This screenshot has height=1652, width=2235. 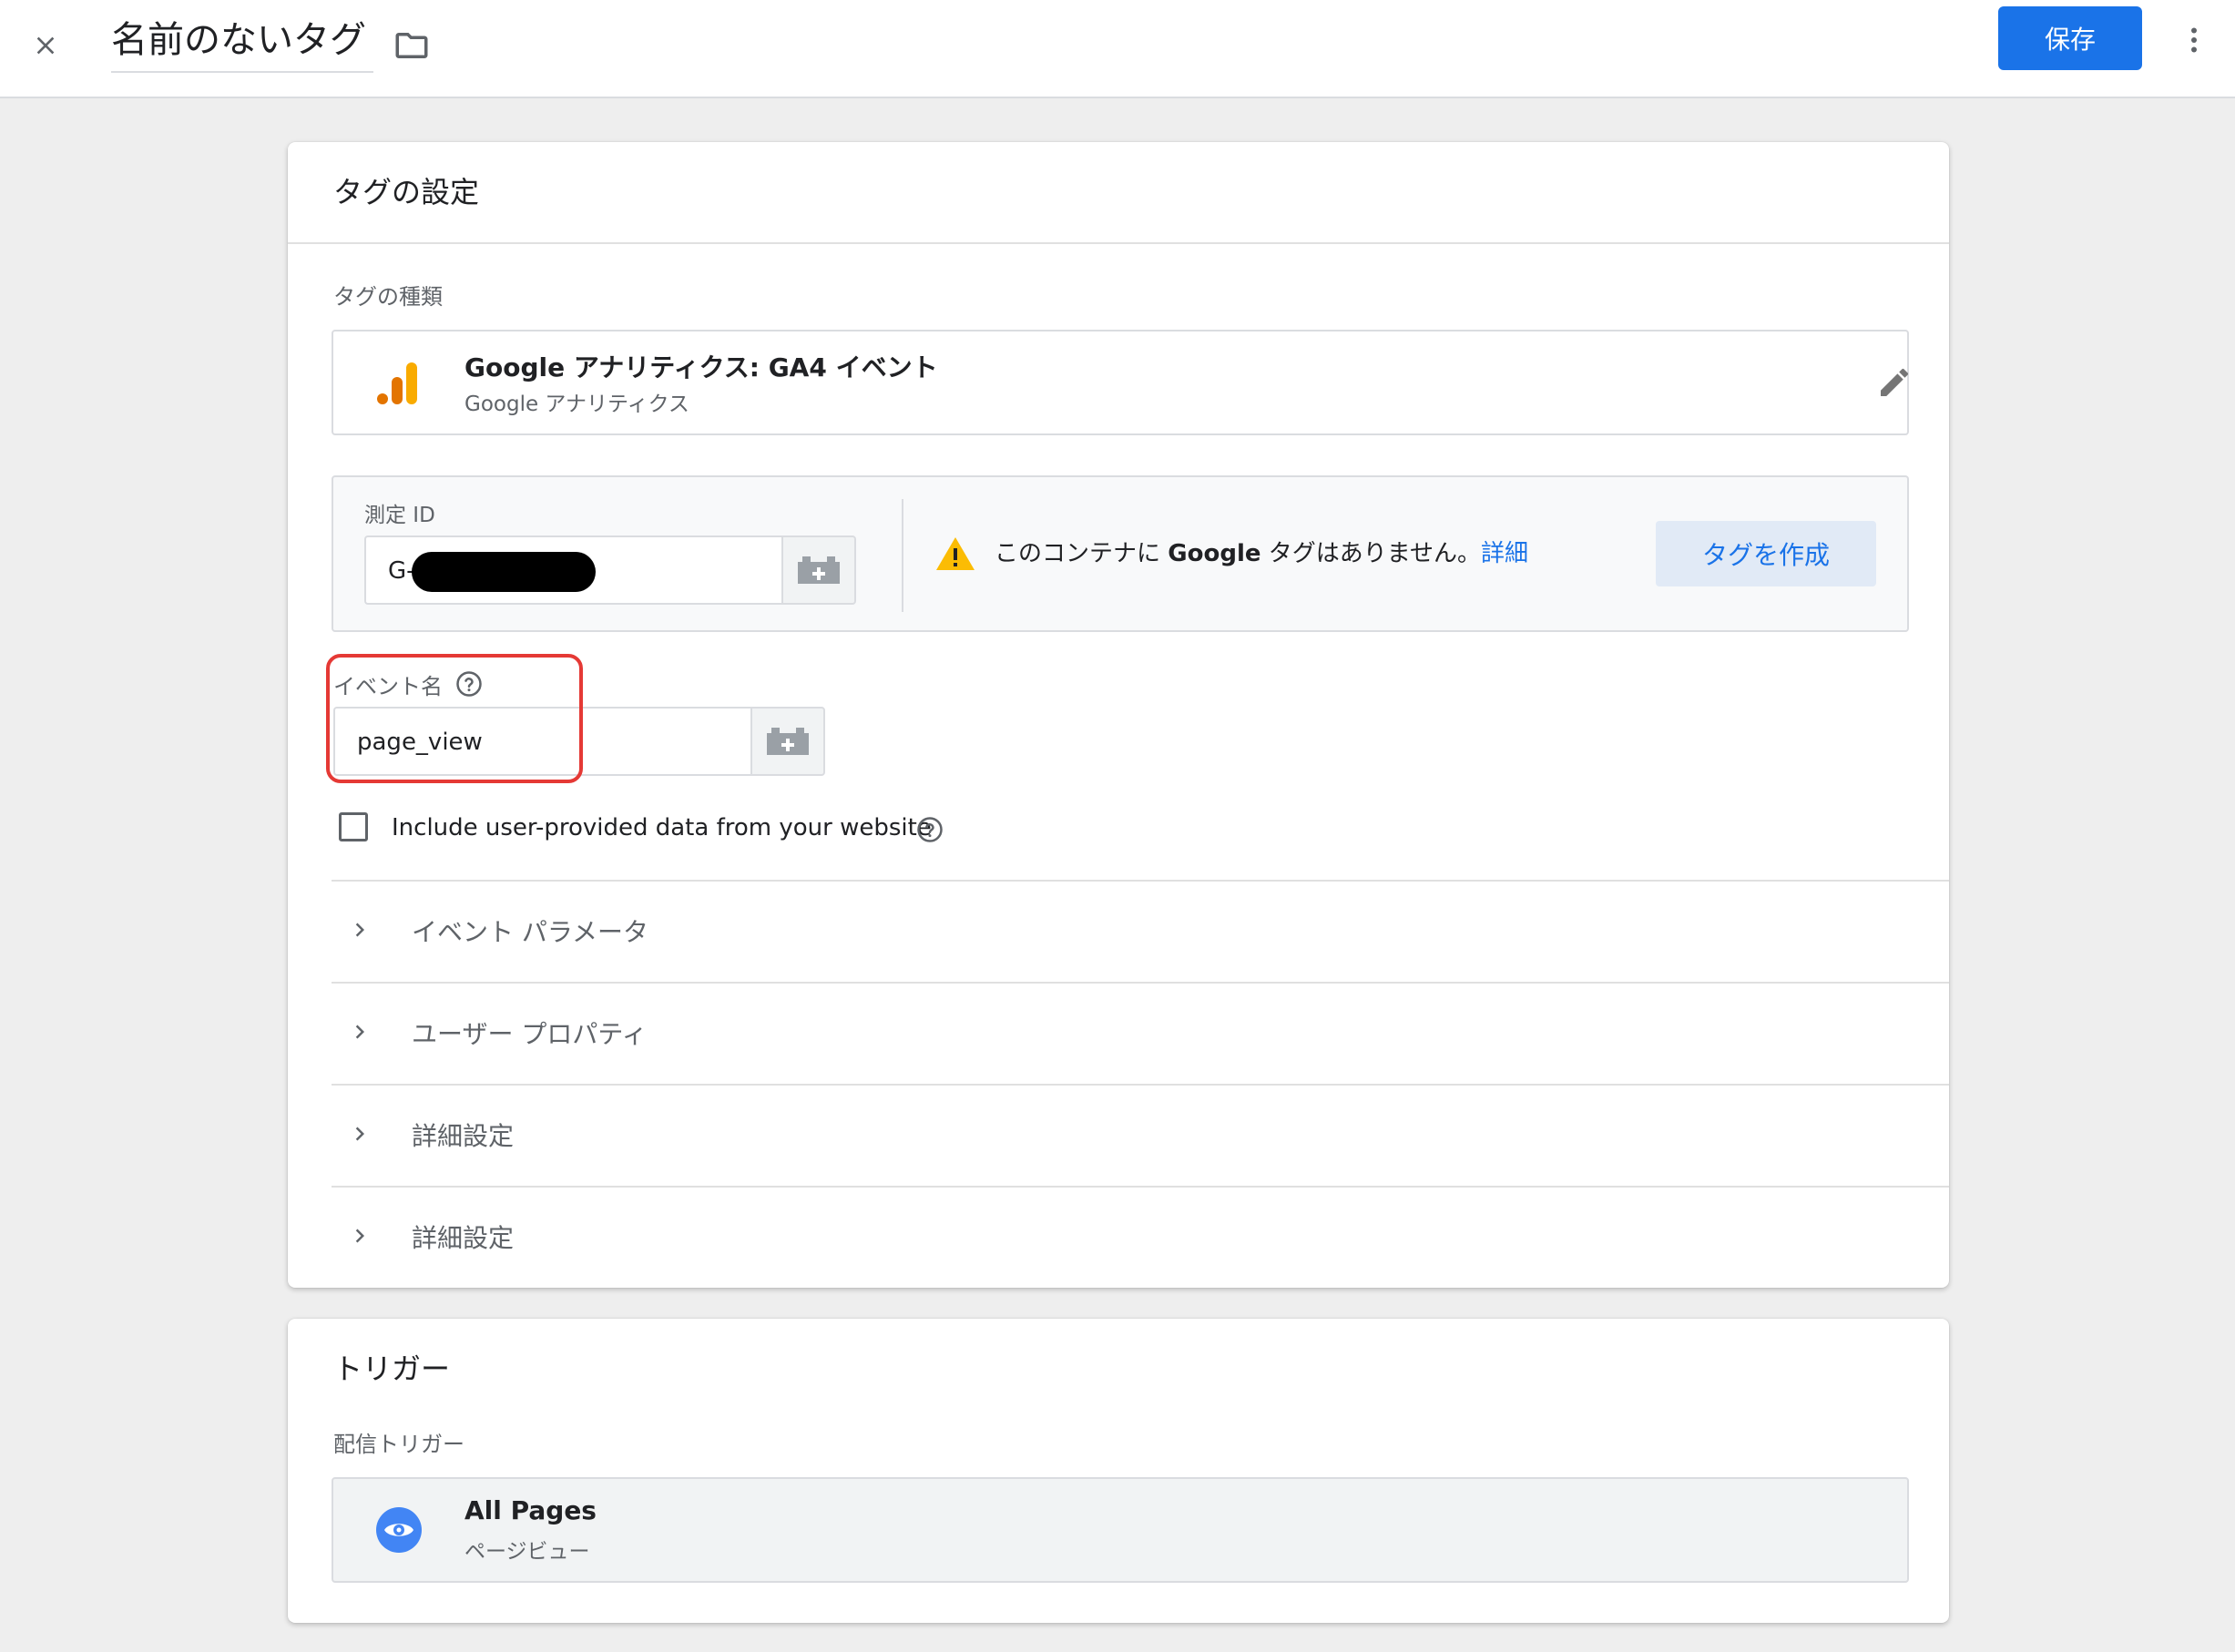 I want to click on analytics-bars-icon, so click(x=397, y=383).